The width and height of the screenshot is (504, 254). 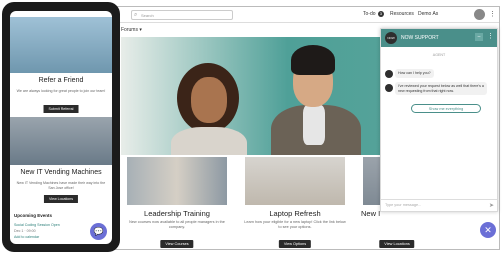 What do you see at coordinates (428, 14) in the screenshot?
I see `demo-as-menu: Demo As` at bounding box center [428, 14].